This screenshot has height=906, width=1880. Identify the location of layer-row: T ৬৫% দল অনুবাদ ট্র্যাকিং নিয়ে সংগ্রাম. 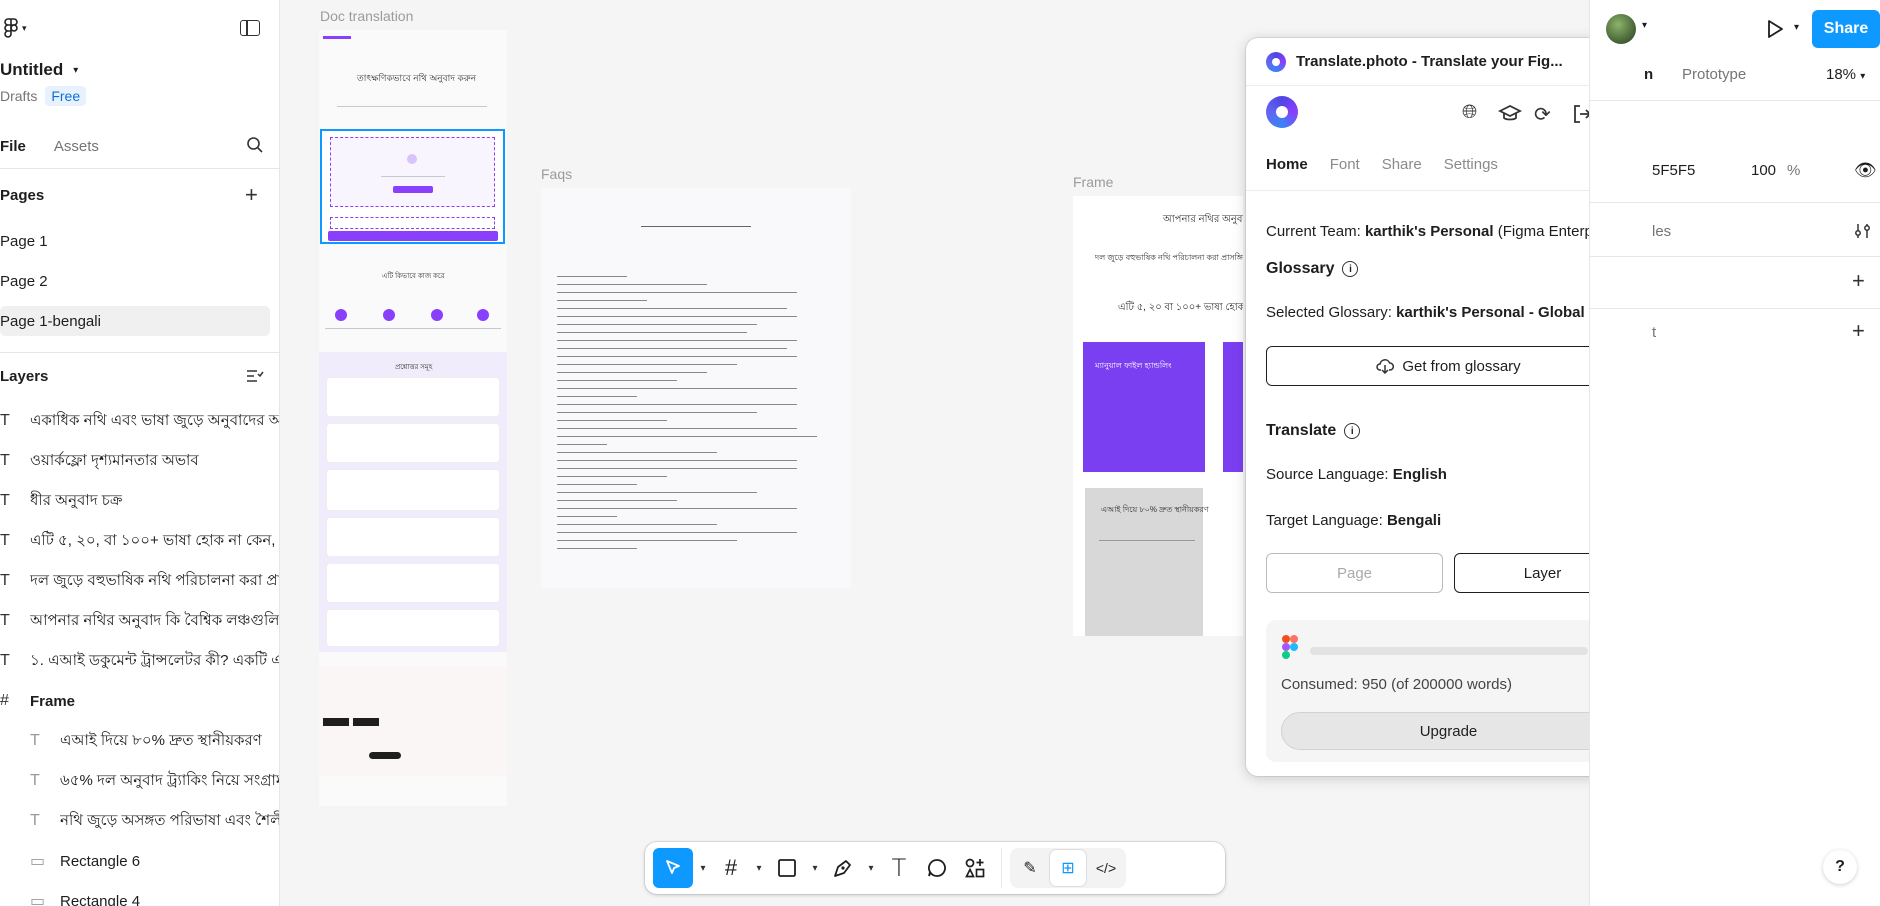
(139, 781).